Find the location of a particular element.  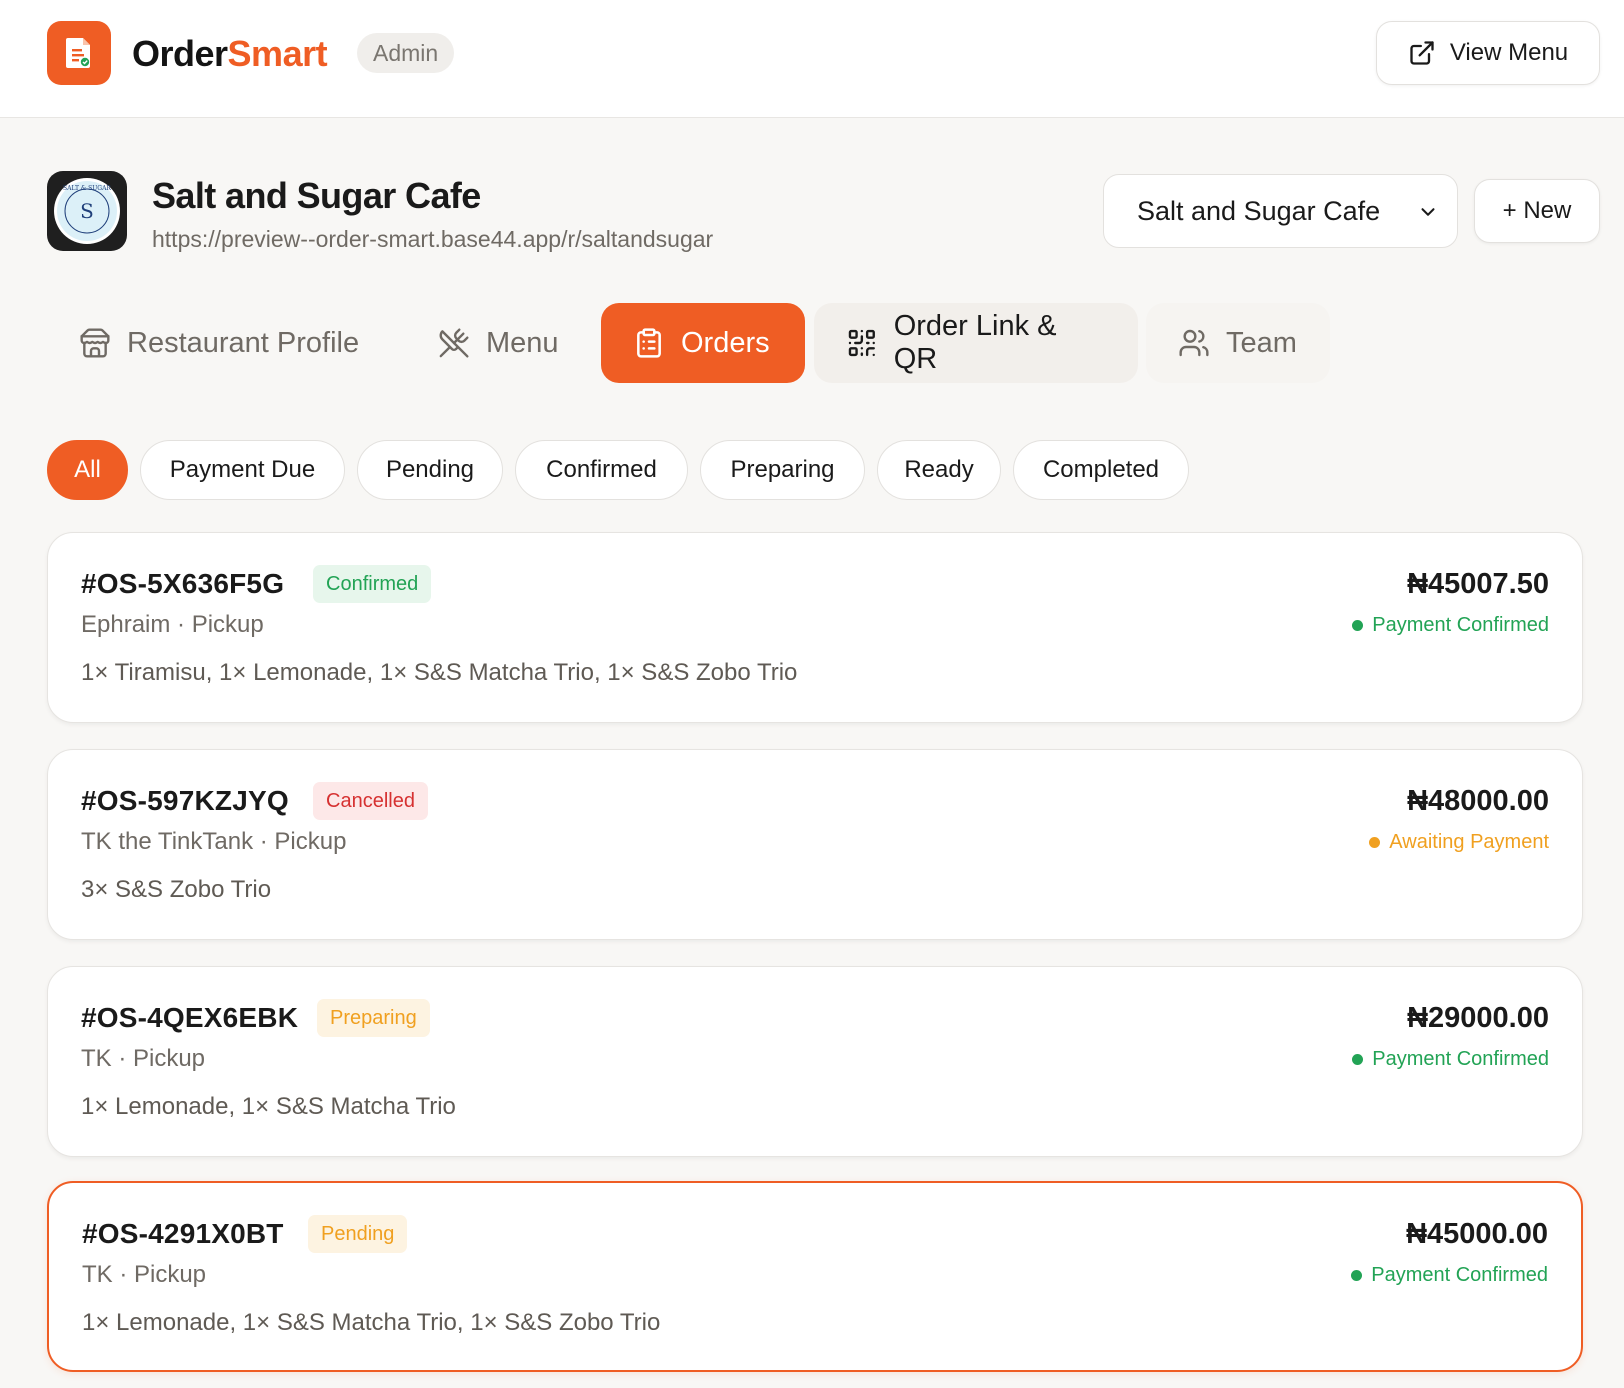

payment-status-label: Awaiting Payment is located at coordinates (1469, 842).